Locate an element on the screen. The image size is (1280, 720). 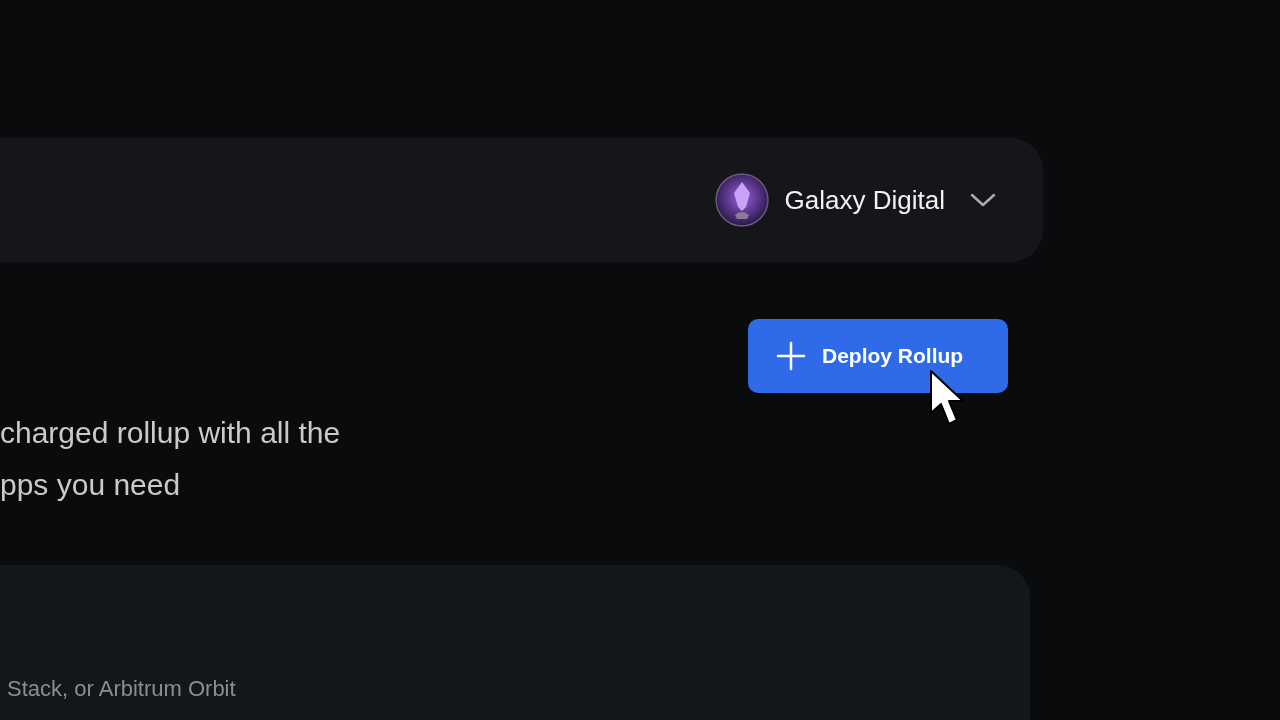
card-text: Stack, or Arbitrum Orbit is located at coordinates (121, 689).